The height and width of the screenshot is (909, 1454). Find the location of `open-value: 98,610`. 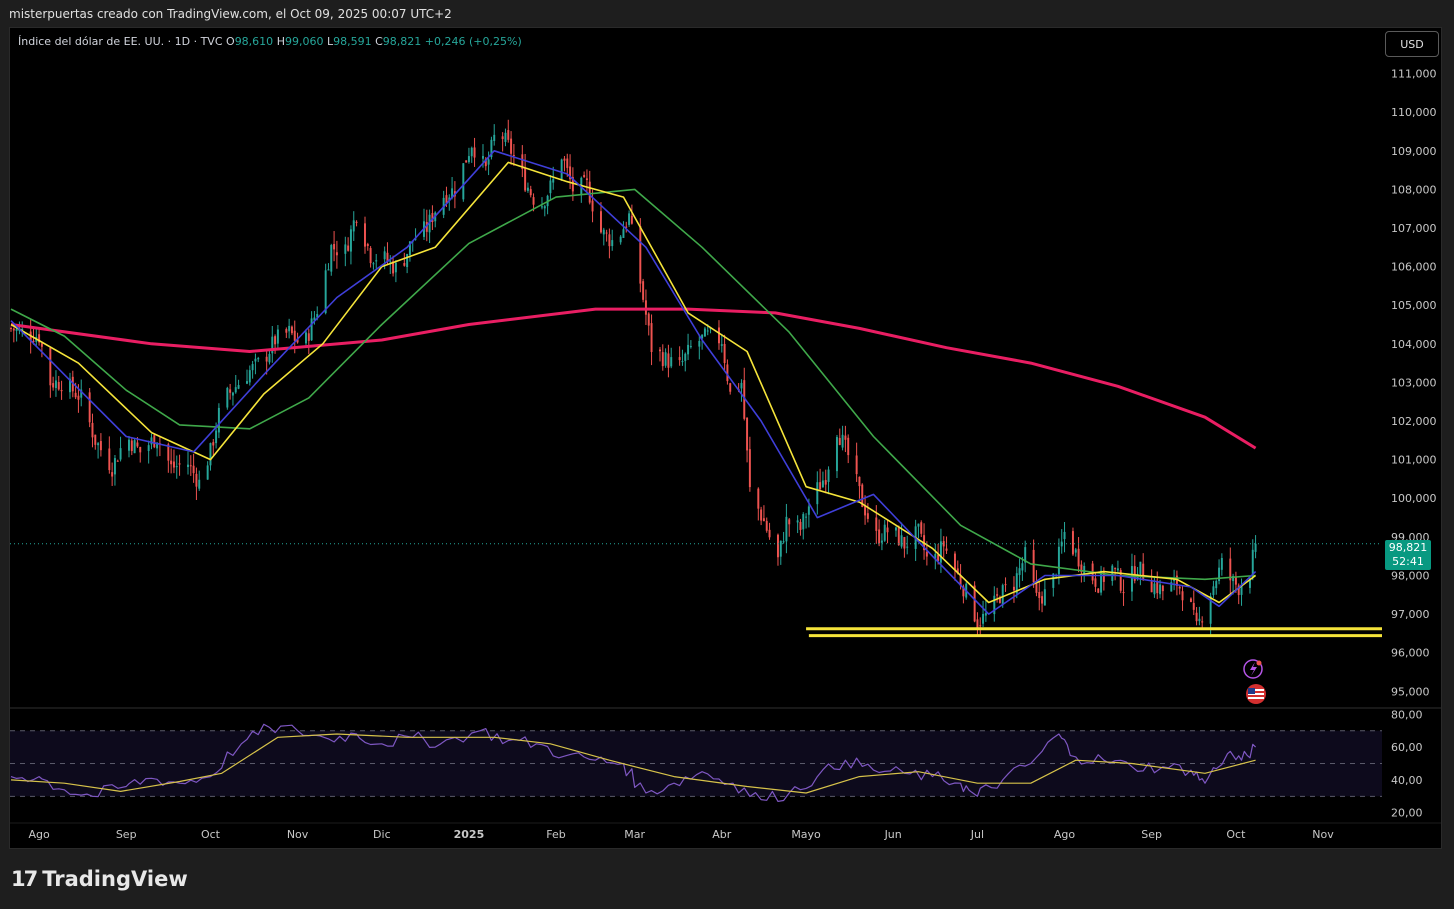

open-value: 98,610 is located at coordinates (254, 41).